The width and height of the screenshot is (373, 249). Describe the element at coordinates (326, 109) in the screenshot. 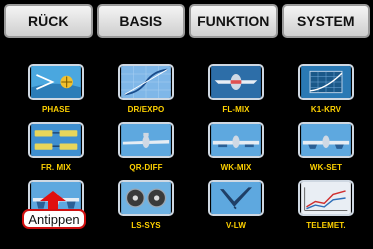

I see `menu-label: K1-KRV` at that location.